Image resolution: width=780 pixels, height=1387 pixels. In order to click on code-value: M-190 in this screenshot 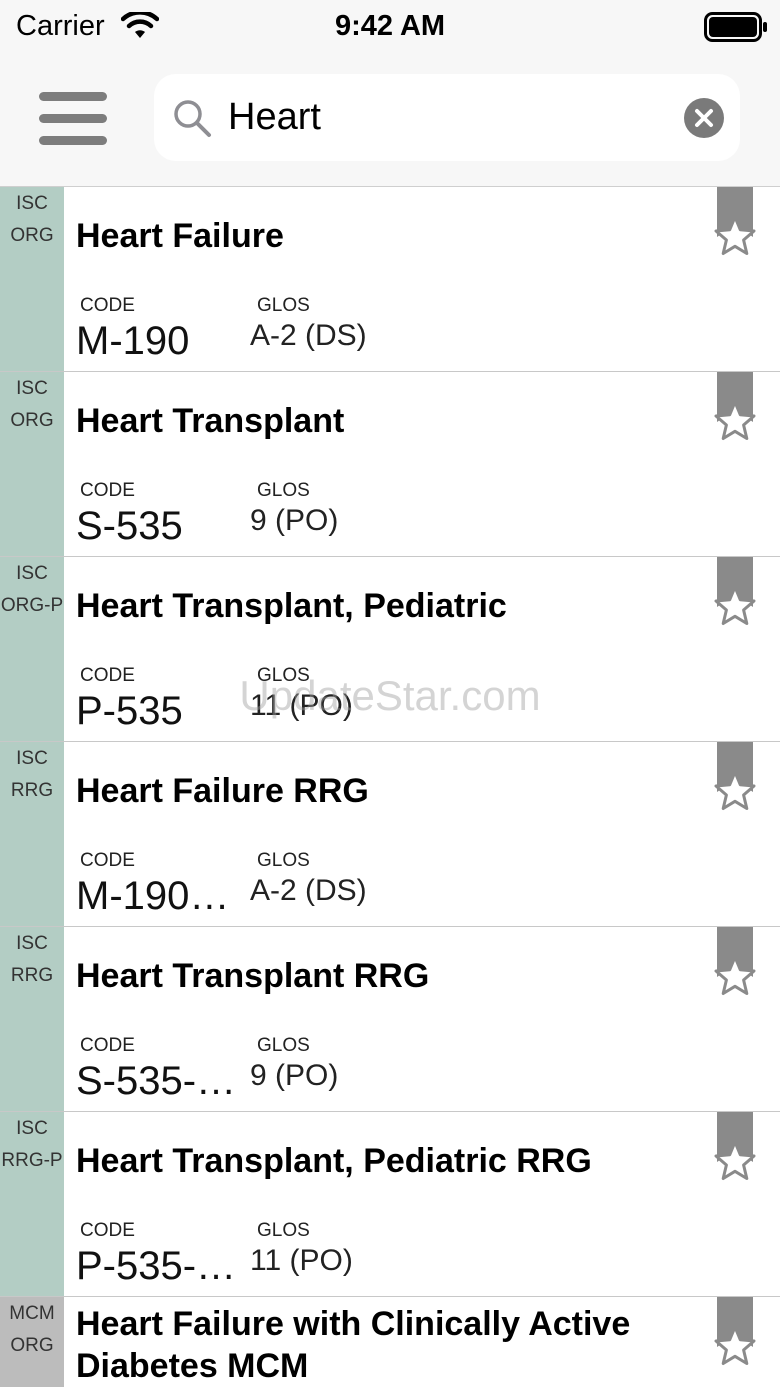, I will do `click(133, 341)`.